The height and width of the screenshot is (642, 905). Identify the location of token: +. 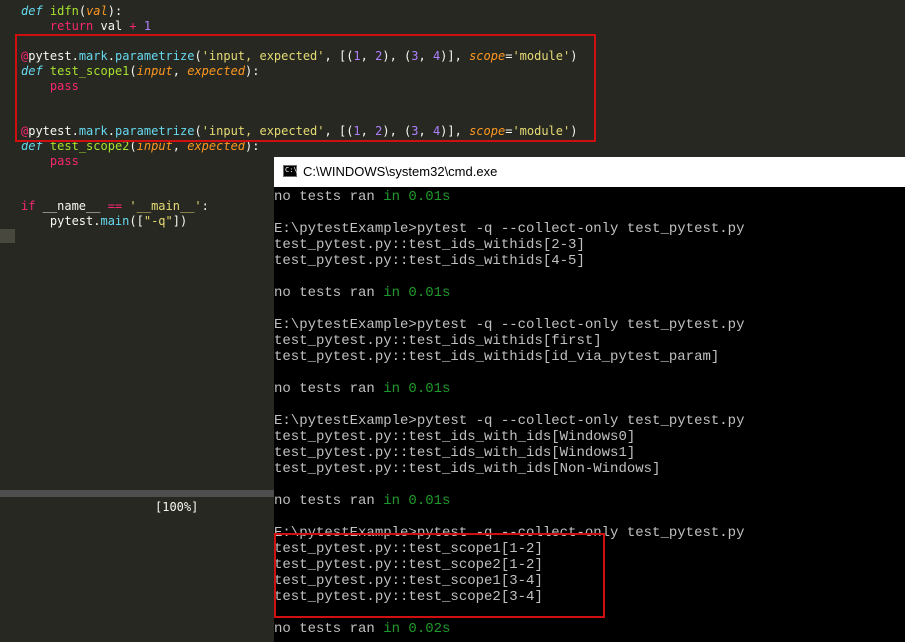
(133, 26).